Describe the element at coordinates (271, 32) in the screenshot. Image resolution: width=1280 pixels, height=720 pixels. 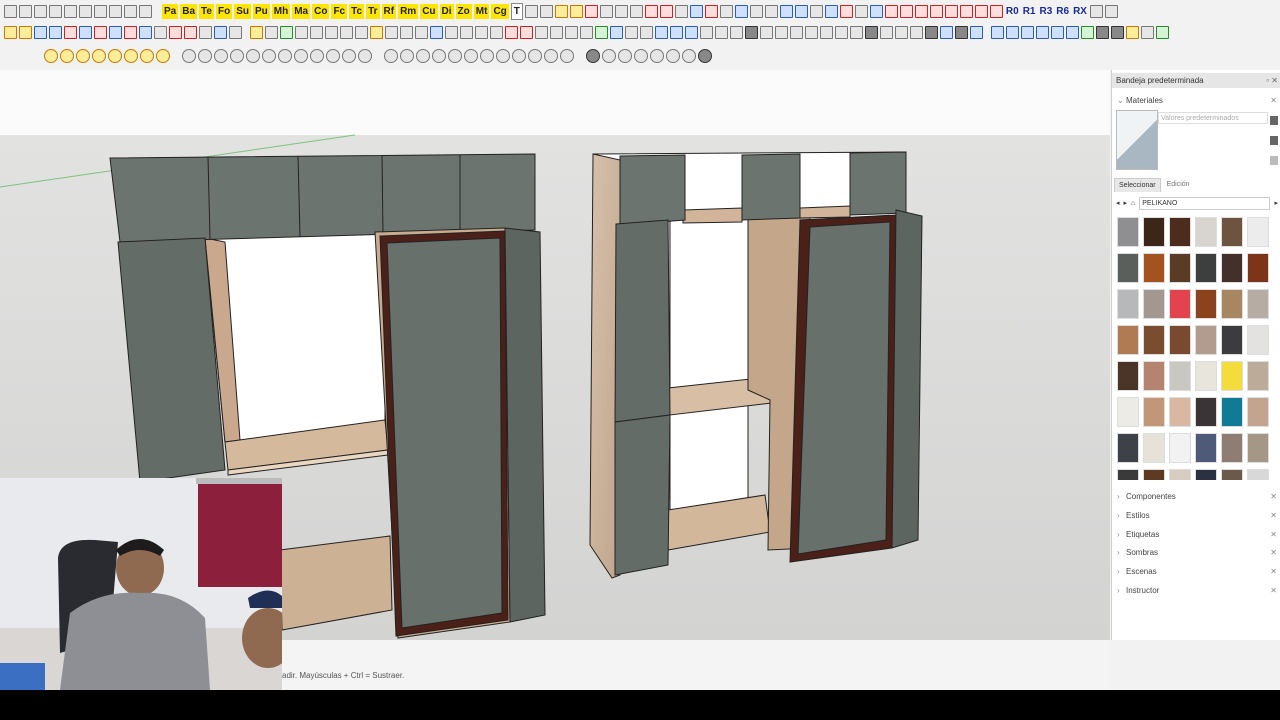
I see `sphere-icon` at that location.